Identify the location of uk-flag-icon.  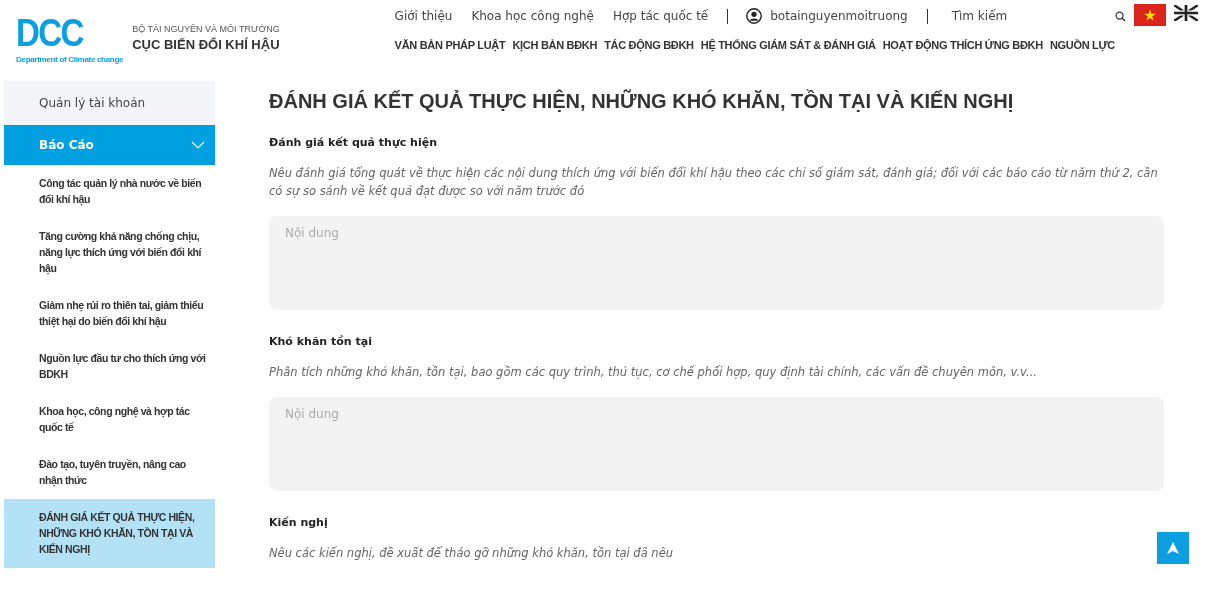
(1186, 13).